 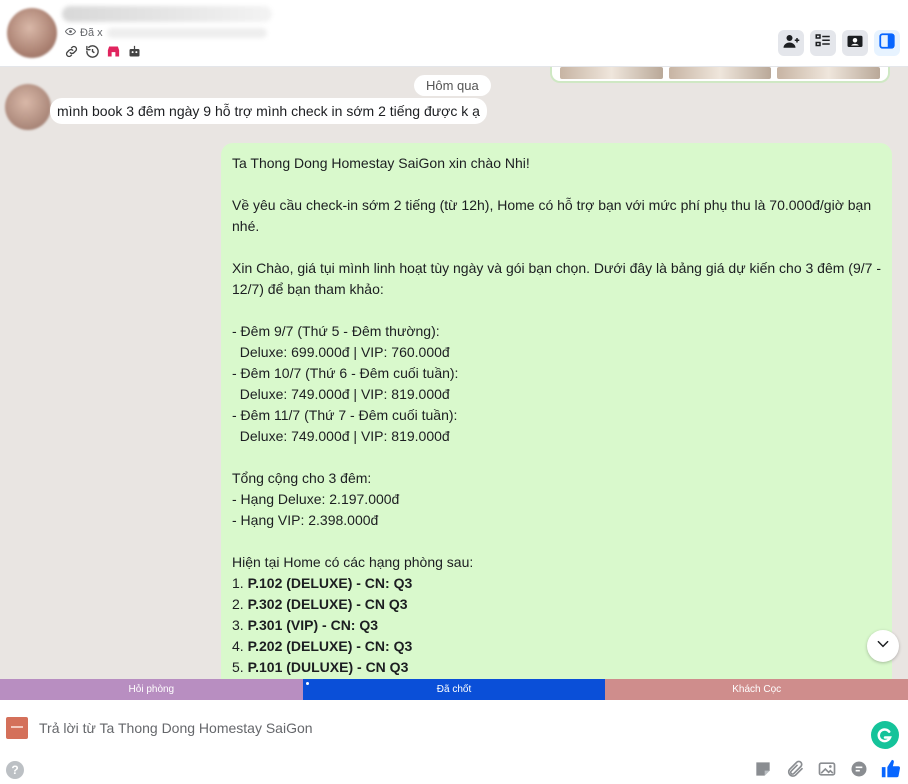 What do you see at coordinates (557, 667) in the screenshot?
I see `room-list-item: 5. P.101 (DULUXE) - CN Q3` at bounding box center [557, 667].